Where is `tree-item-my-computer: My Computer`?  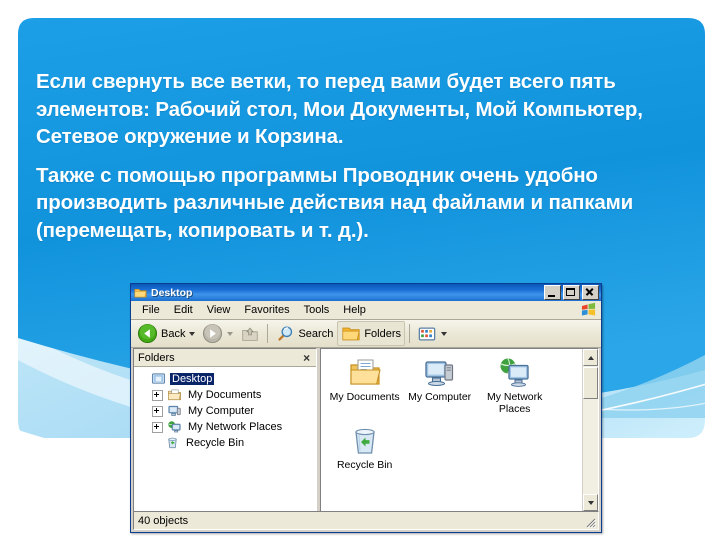
tree-item-my-computer: My Computer is located at coordinates (227, 411).